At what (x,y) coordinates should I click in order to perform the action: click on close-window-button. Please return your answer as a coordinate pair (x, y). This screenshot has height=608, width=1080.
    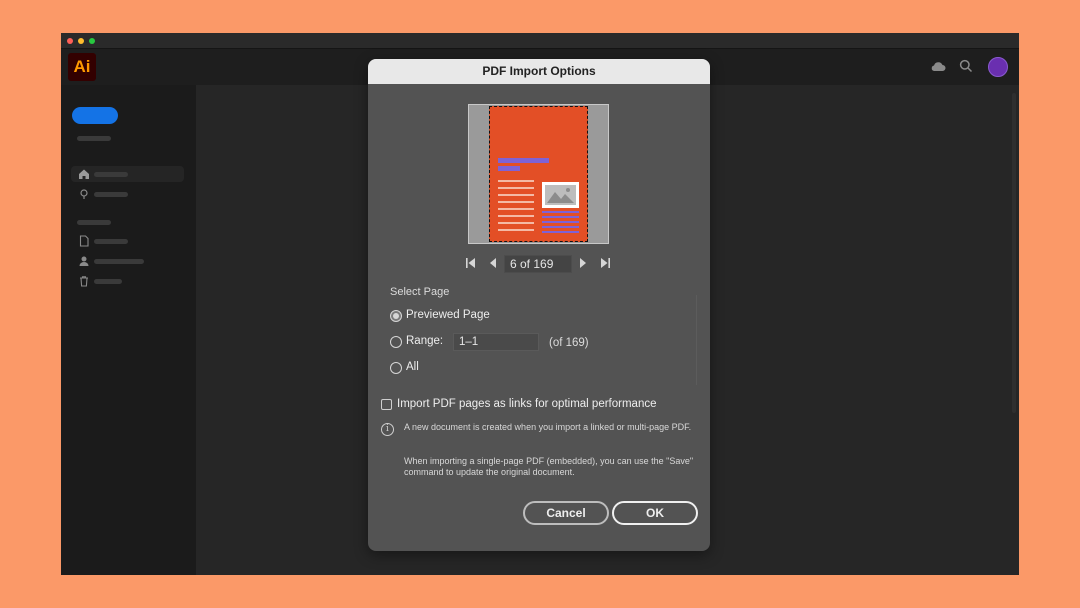
    Looking at the image, I should click on (70, 41).